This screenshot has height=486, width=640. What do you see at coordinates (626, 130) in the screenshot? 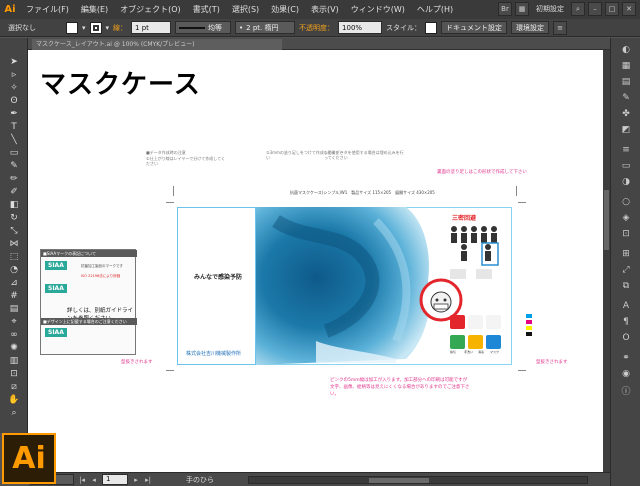
I see `graphic-styles-icon: ◩` at bounding box center [626, 130].